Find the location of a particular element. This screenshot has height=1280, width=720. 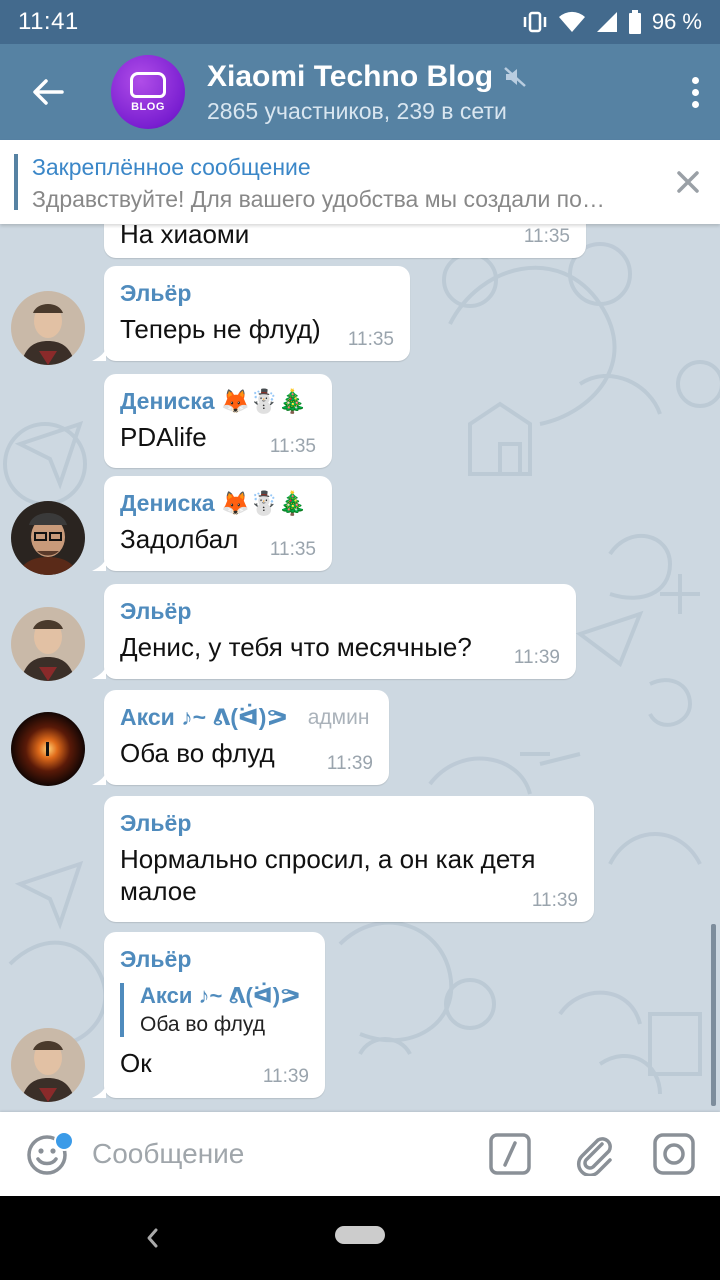

message-bubble: Эльёр Акси ♪~ ᕕ(ᐛ)ᕗ Оба во флуд Ок 11:39 is located at coordinates (214, 1015).